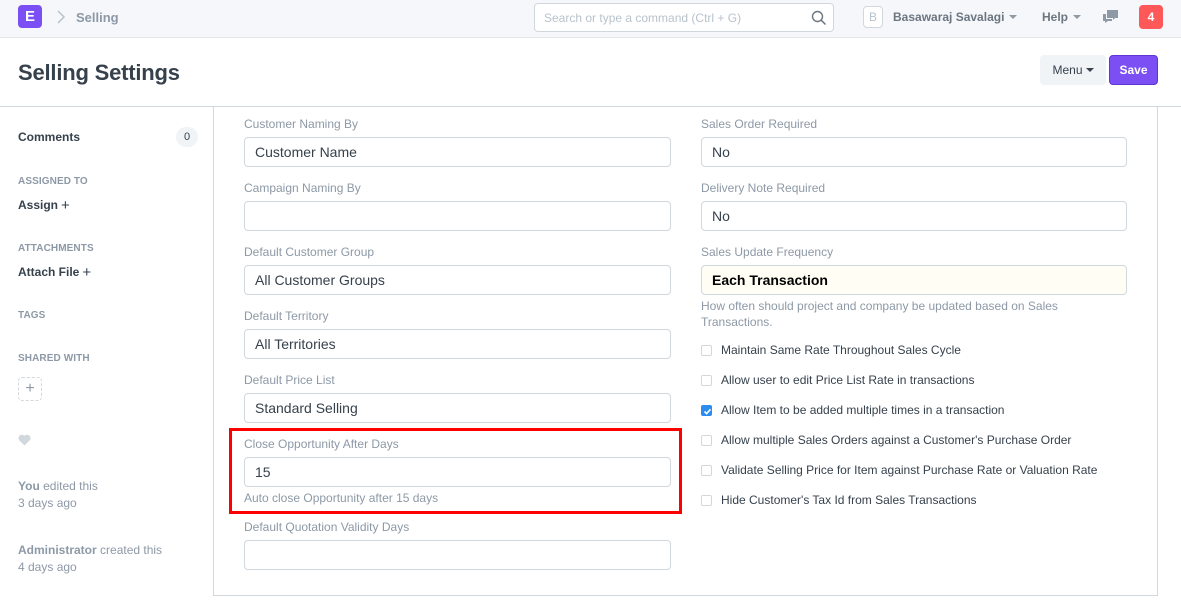 This screenshot has height=607, width=1181. Describe the element at coordinates (68, 486) in the screenshot. I see `activity-action: edited this` at that location.